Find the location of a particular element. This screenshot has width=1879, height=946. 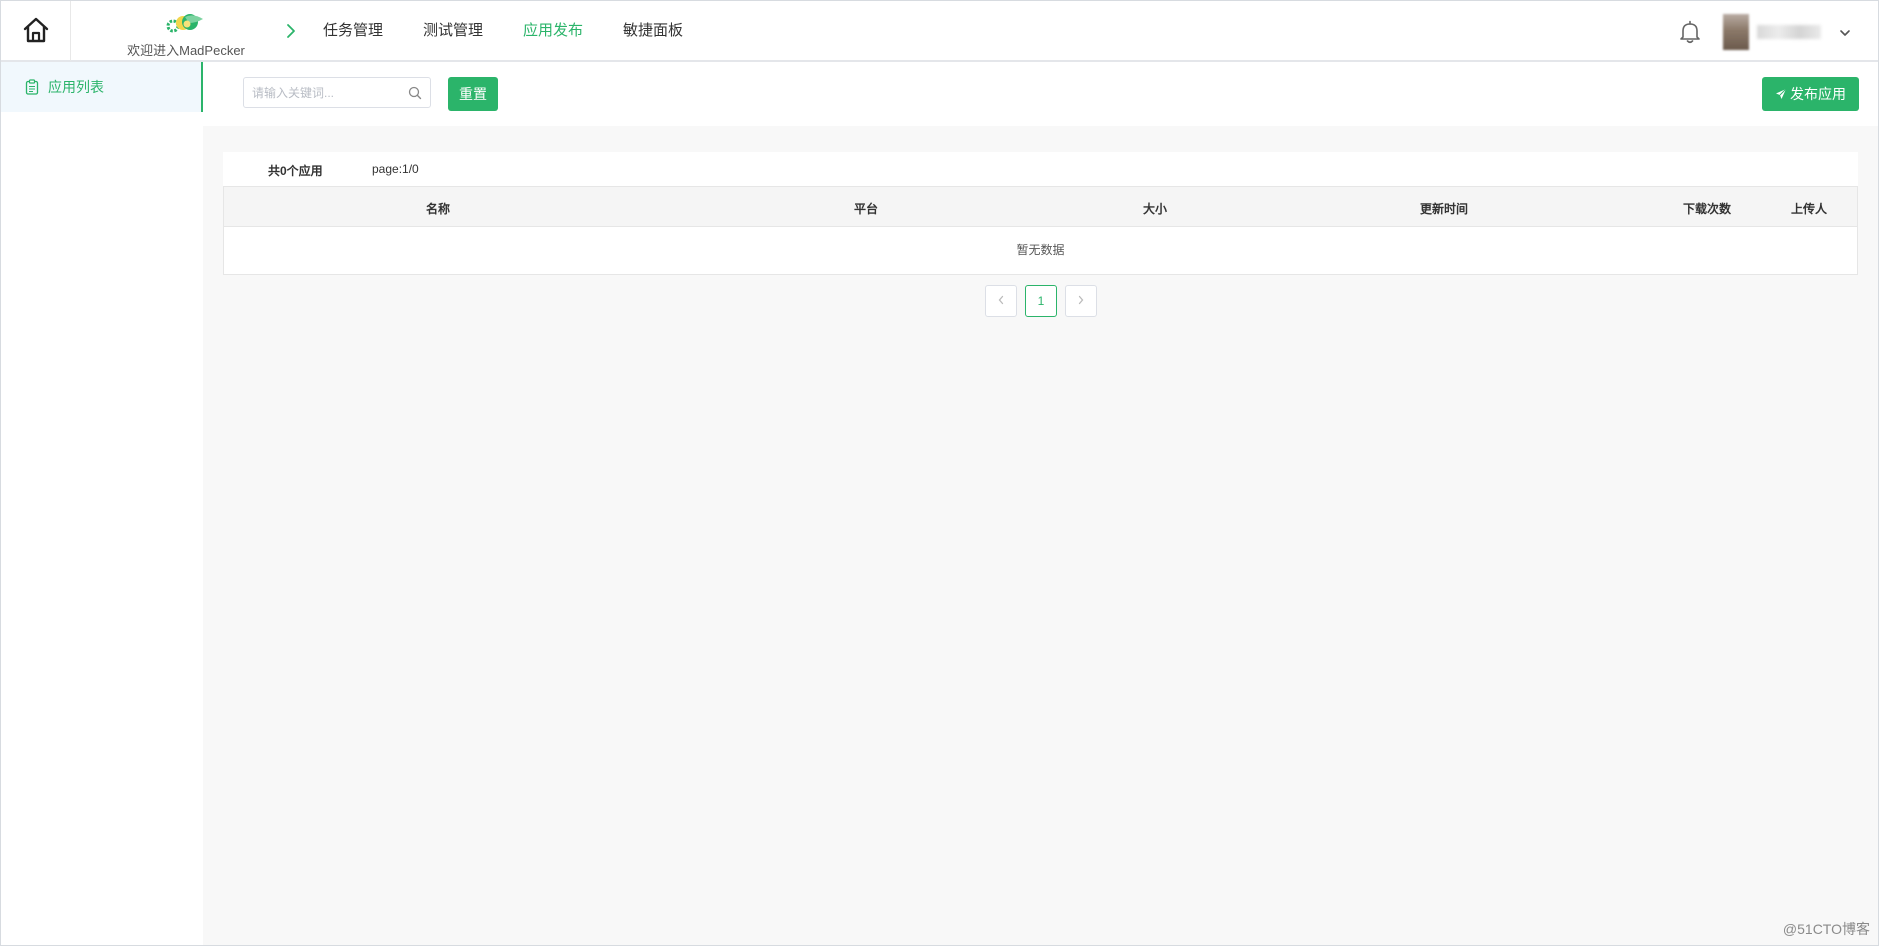

logo-icon is located at coordinates (186, 25).